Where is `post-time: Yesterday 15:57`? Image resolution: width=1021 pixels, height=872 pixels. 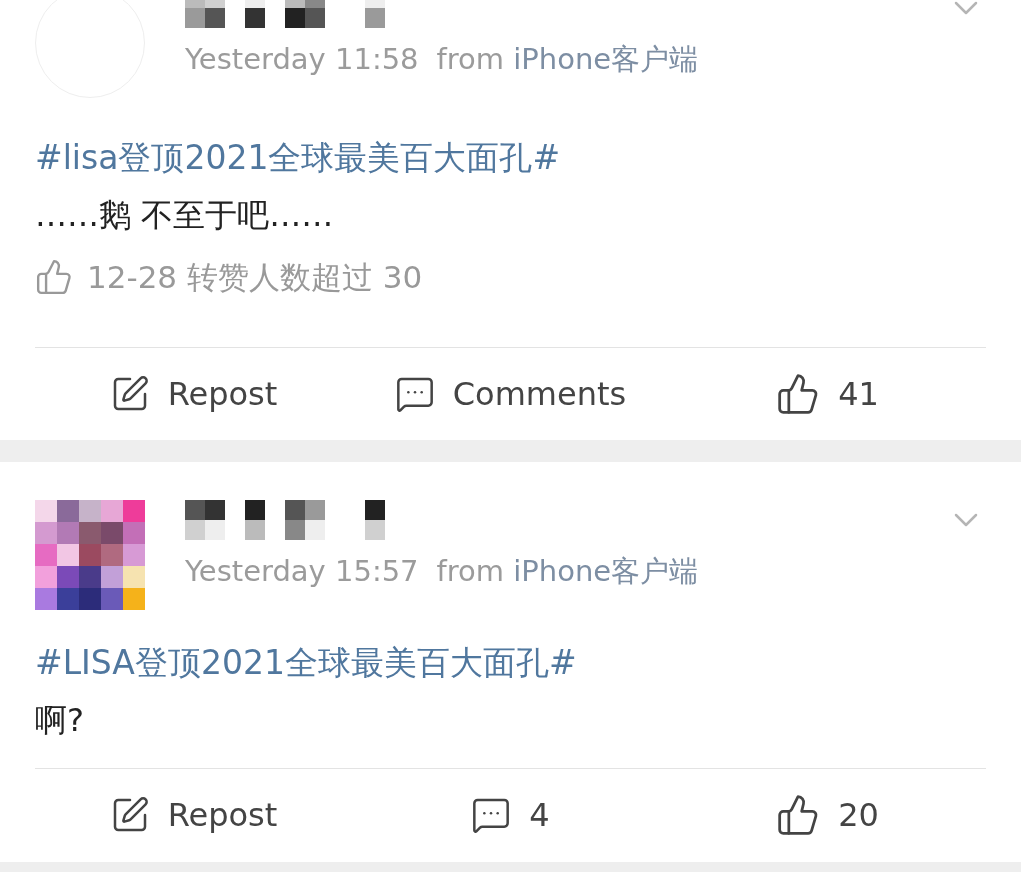 post-time: Yesterday 15:57 is located at coordinates (302, 571).